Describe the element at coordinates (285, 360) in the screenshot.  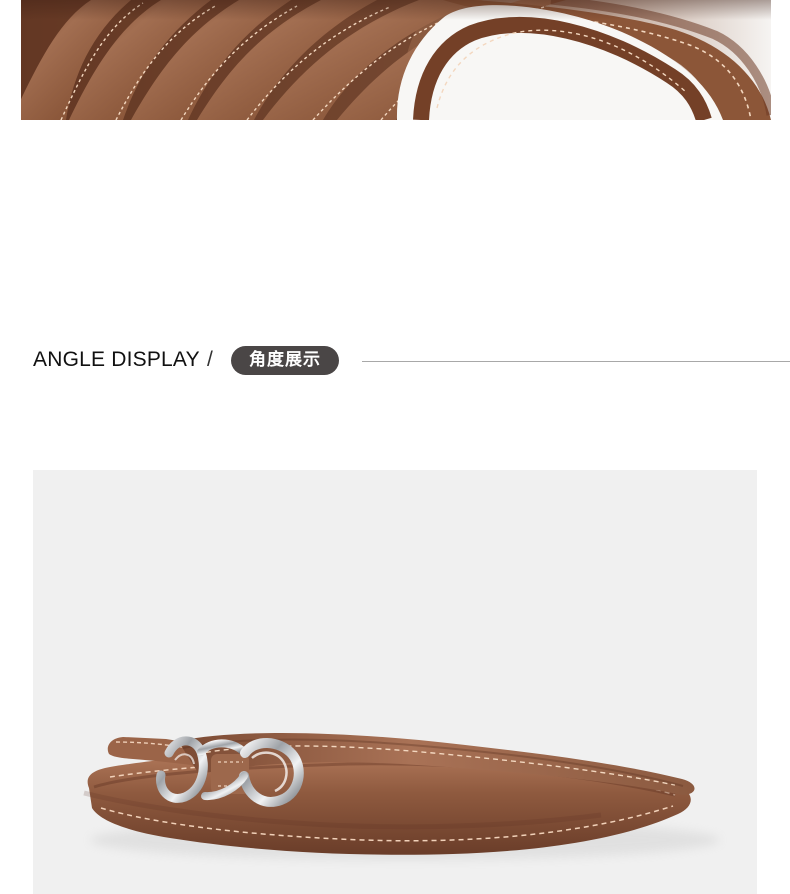
I see `section-title-cn-badge: 角度展示` at that location.